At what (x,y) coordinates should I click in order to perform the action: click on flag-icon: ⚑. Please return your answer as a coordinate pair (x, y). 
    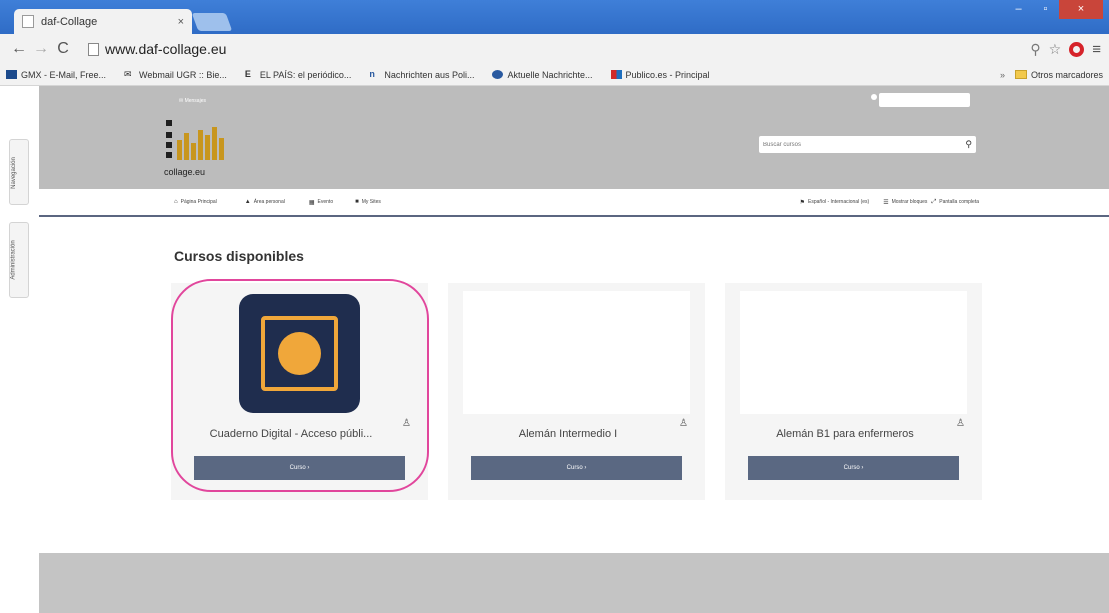
    Looking at the image, I should click on (802, 202).